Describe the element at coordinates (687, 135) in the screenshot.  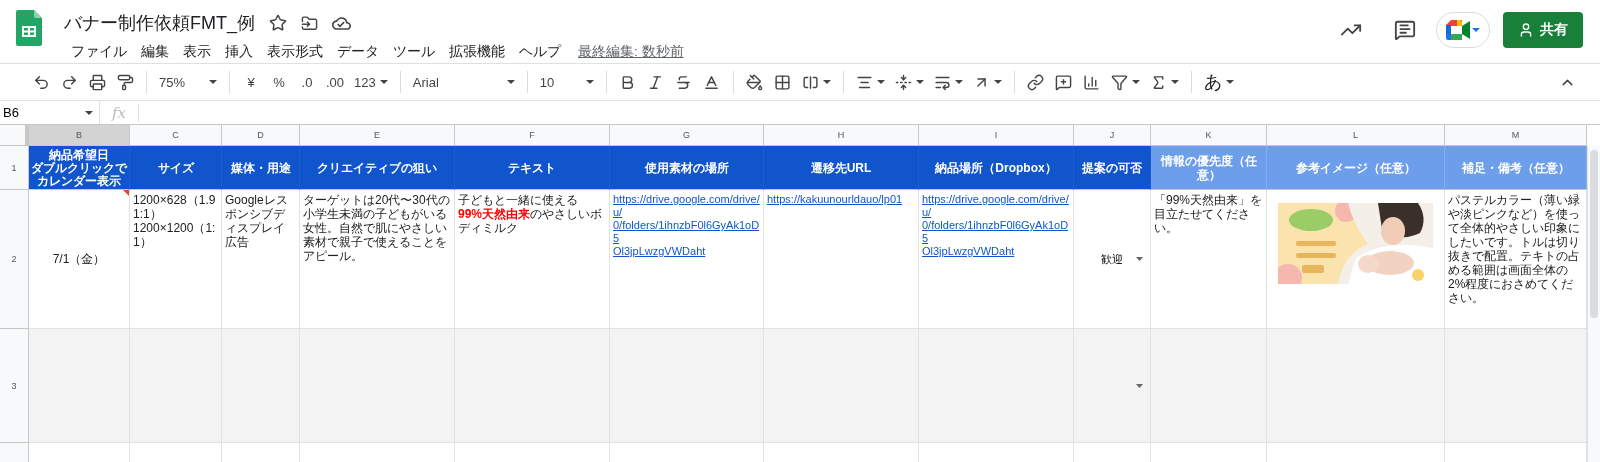
I see `column-header: G` at that location.